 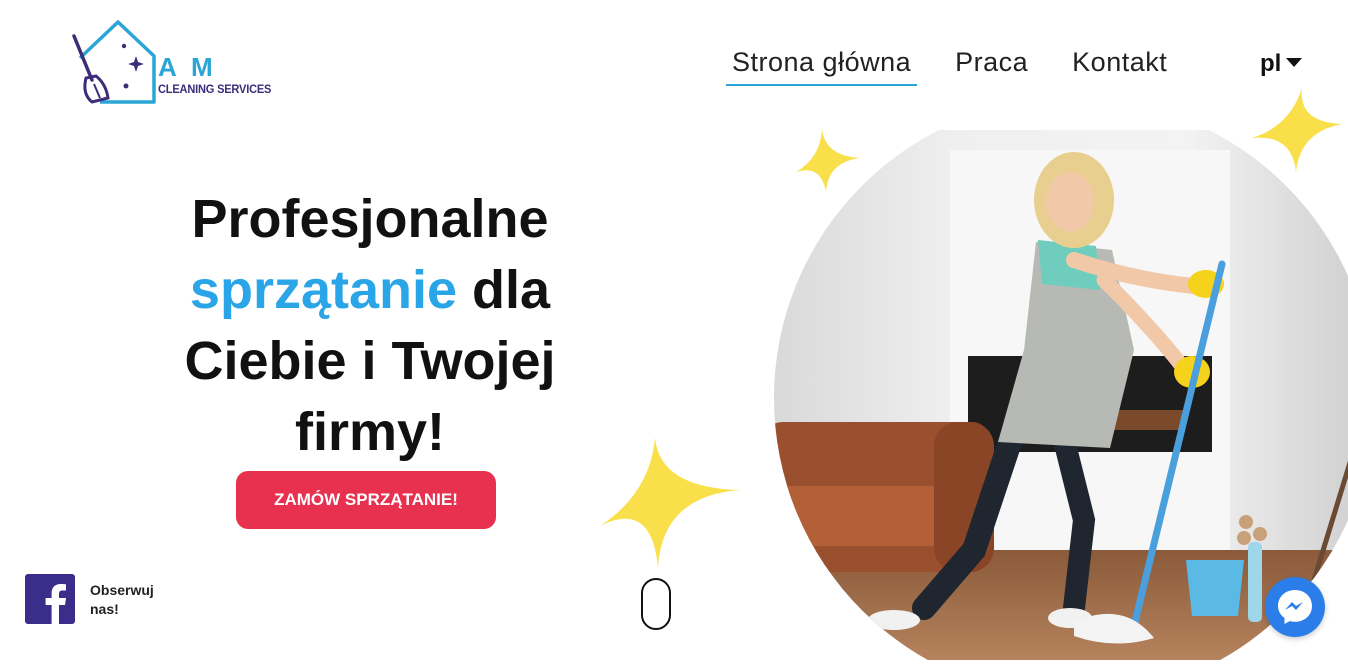 I want to click on logo: A M CLEANING SERVICES, so click(x=171, y=63).